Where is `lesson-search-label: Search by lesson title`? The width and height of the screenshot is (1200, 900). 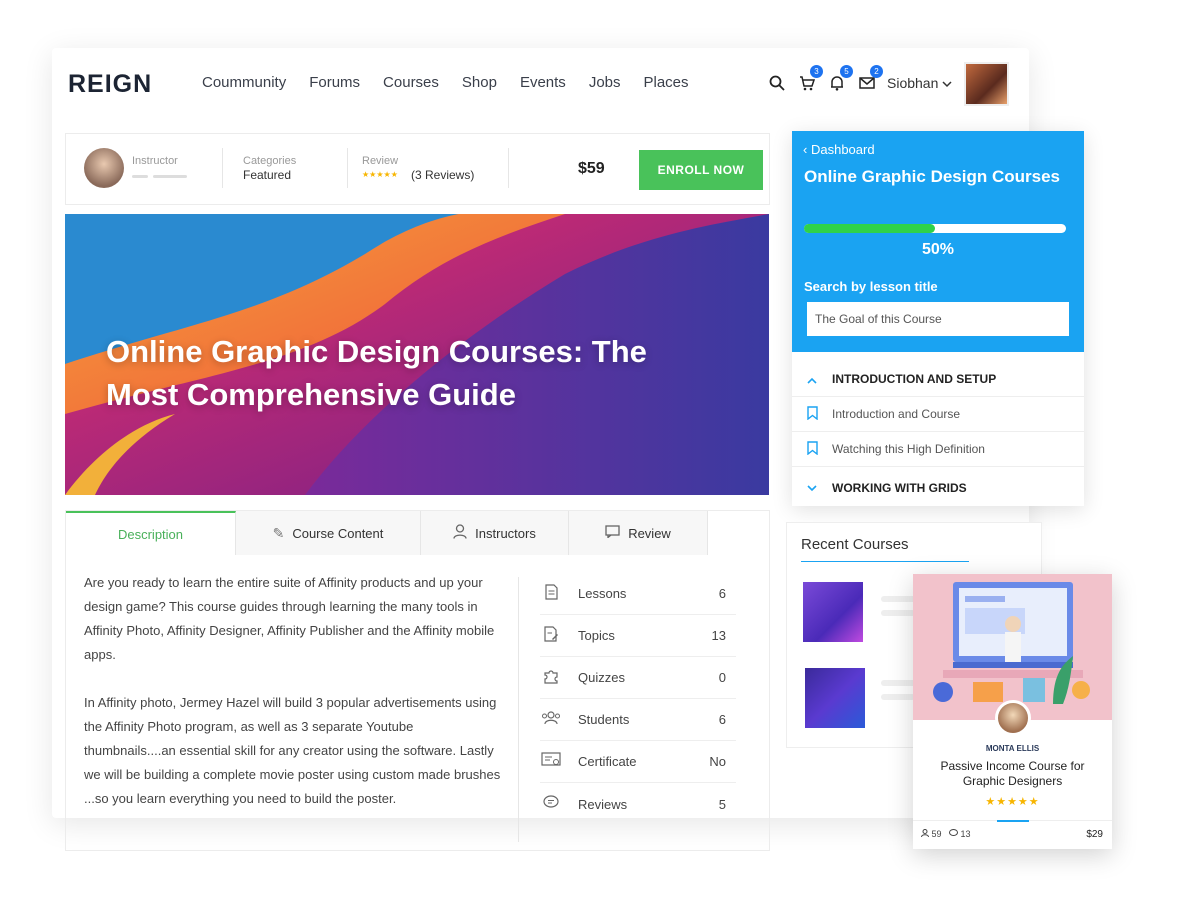
lesson-search-label: Search by lesson title is located at coordinates (871, 286).